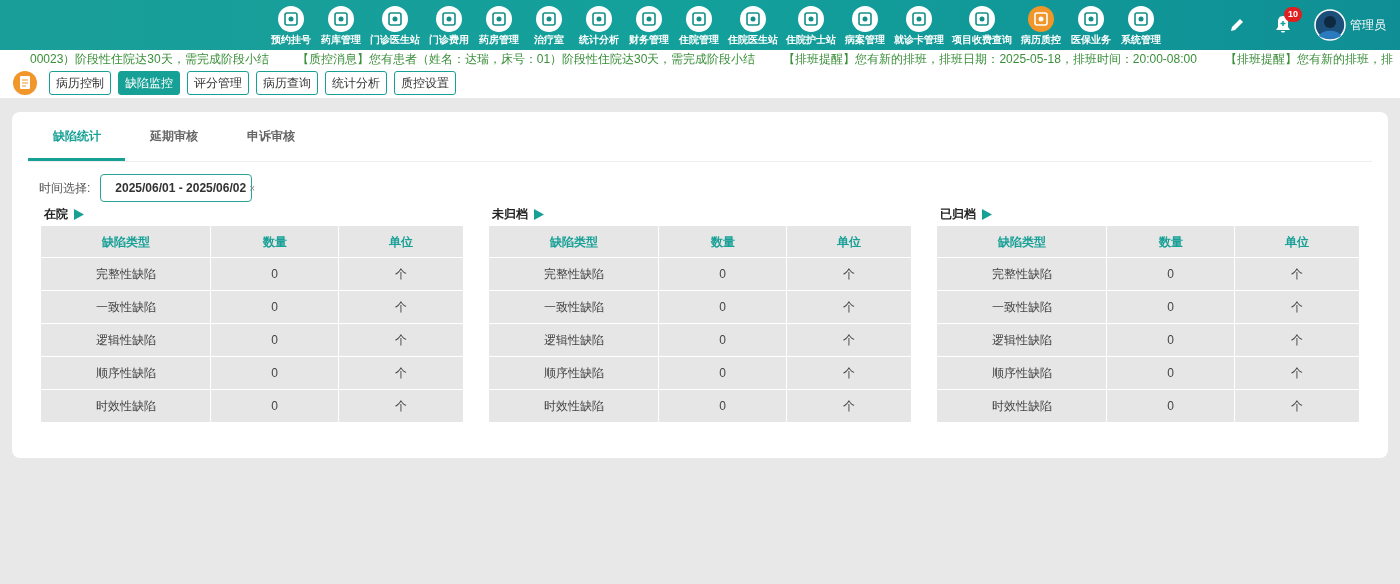 This screenshot has width=1400, height=584. What do you see at coordinates (356, 83) in the screenshot?
I see `module-button: 统计分析` at bounding box center [356, 83].